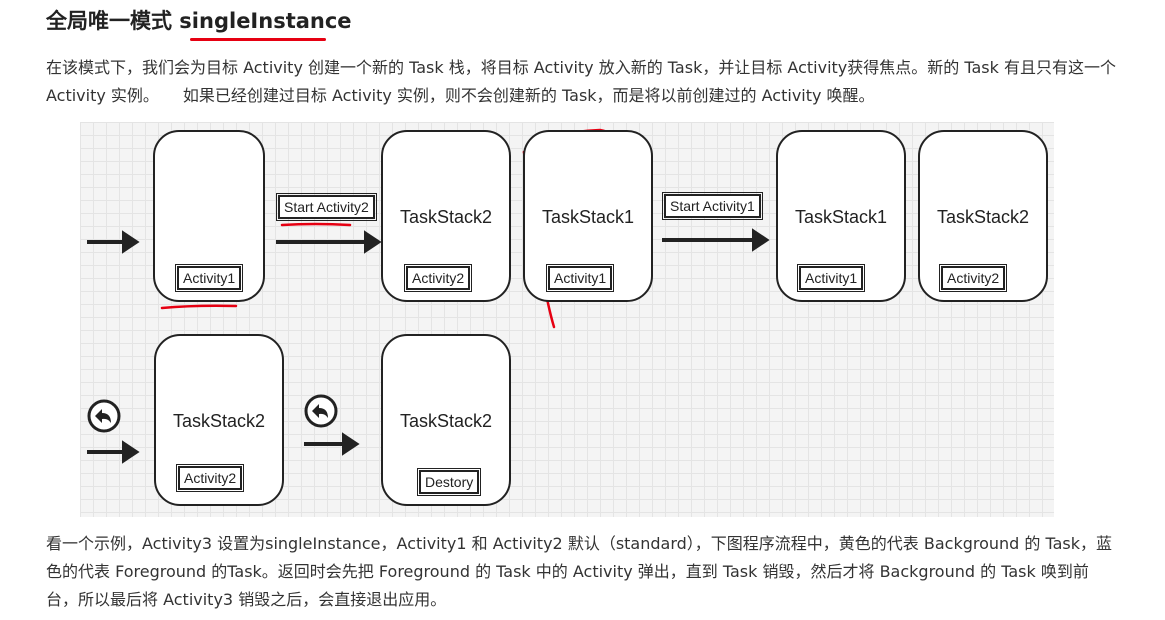 Image resolution: width=1165 pixels, height=620 pixels. Describe the element at coordinates (449, 482) in the screenshot. I see `destory-label: Destory` at that location.